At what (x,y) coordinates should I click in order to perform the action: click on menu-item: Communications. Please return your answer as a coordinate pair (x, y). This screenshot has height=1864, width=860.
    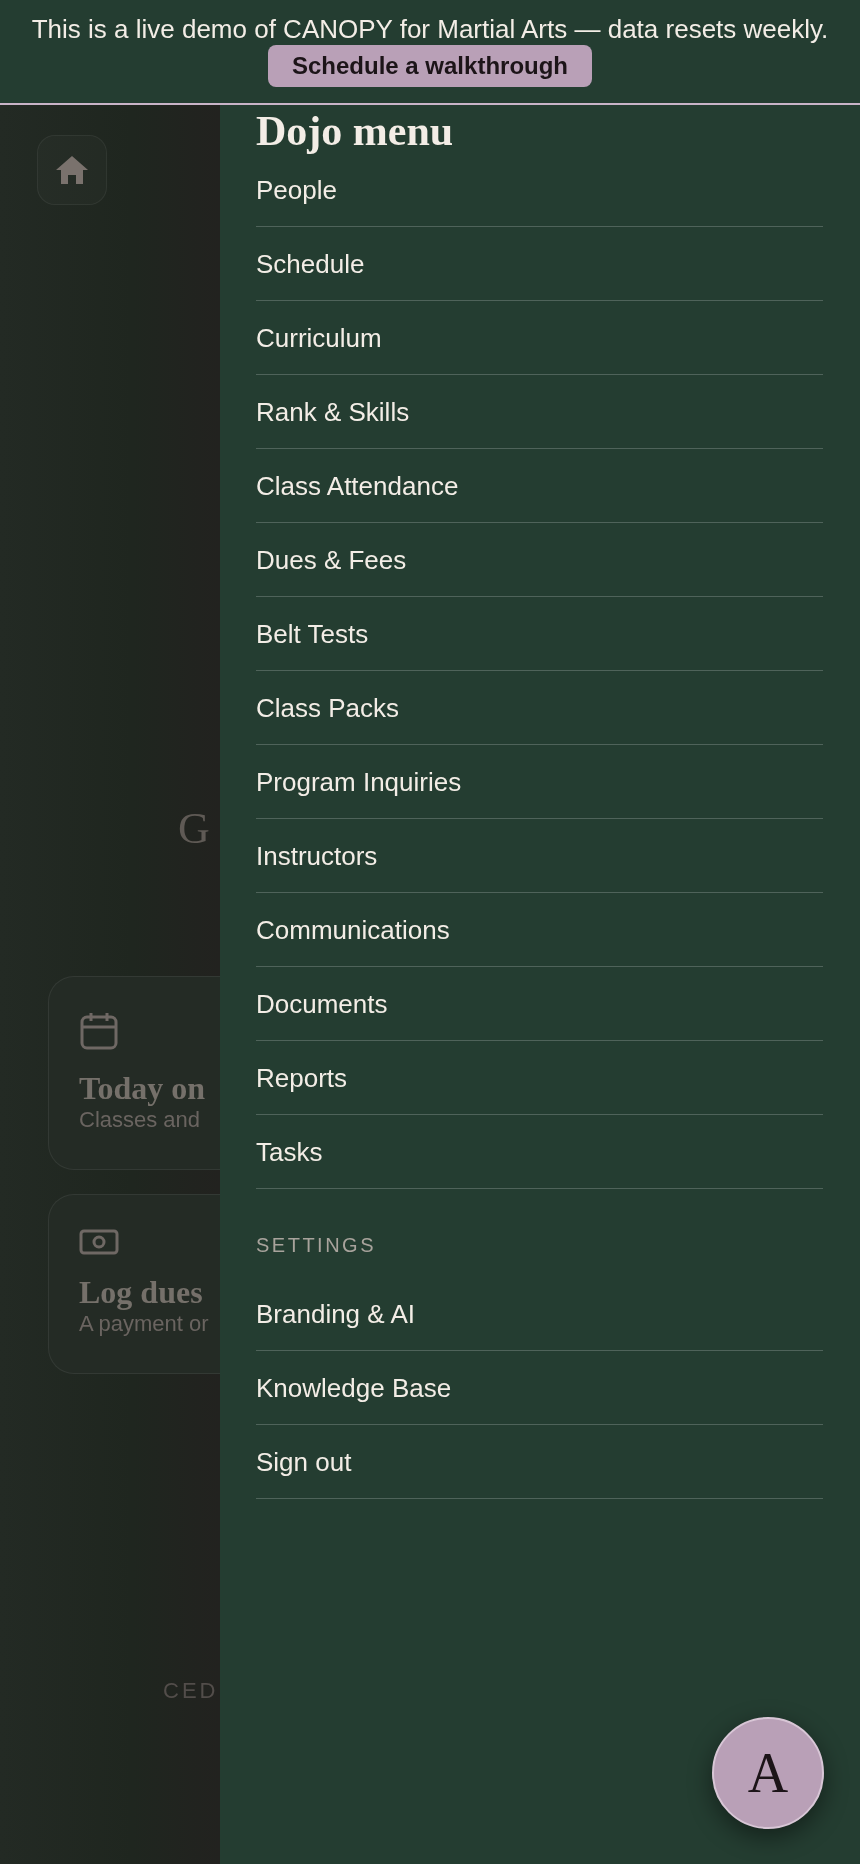
    Looking at the image, I should click on (539, 930).